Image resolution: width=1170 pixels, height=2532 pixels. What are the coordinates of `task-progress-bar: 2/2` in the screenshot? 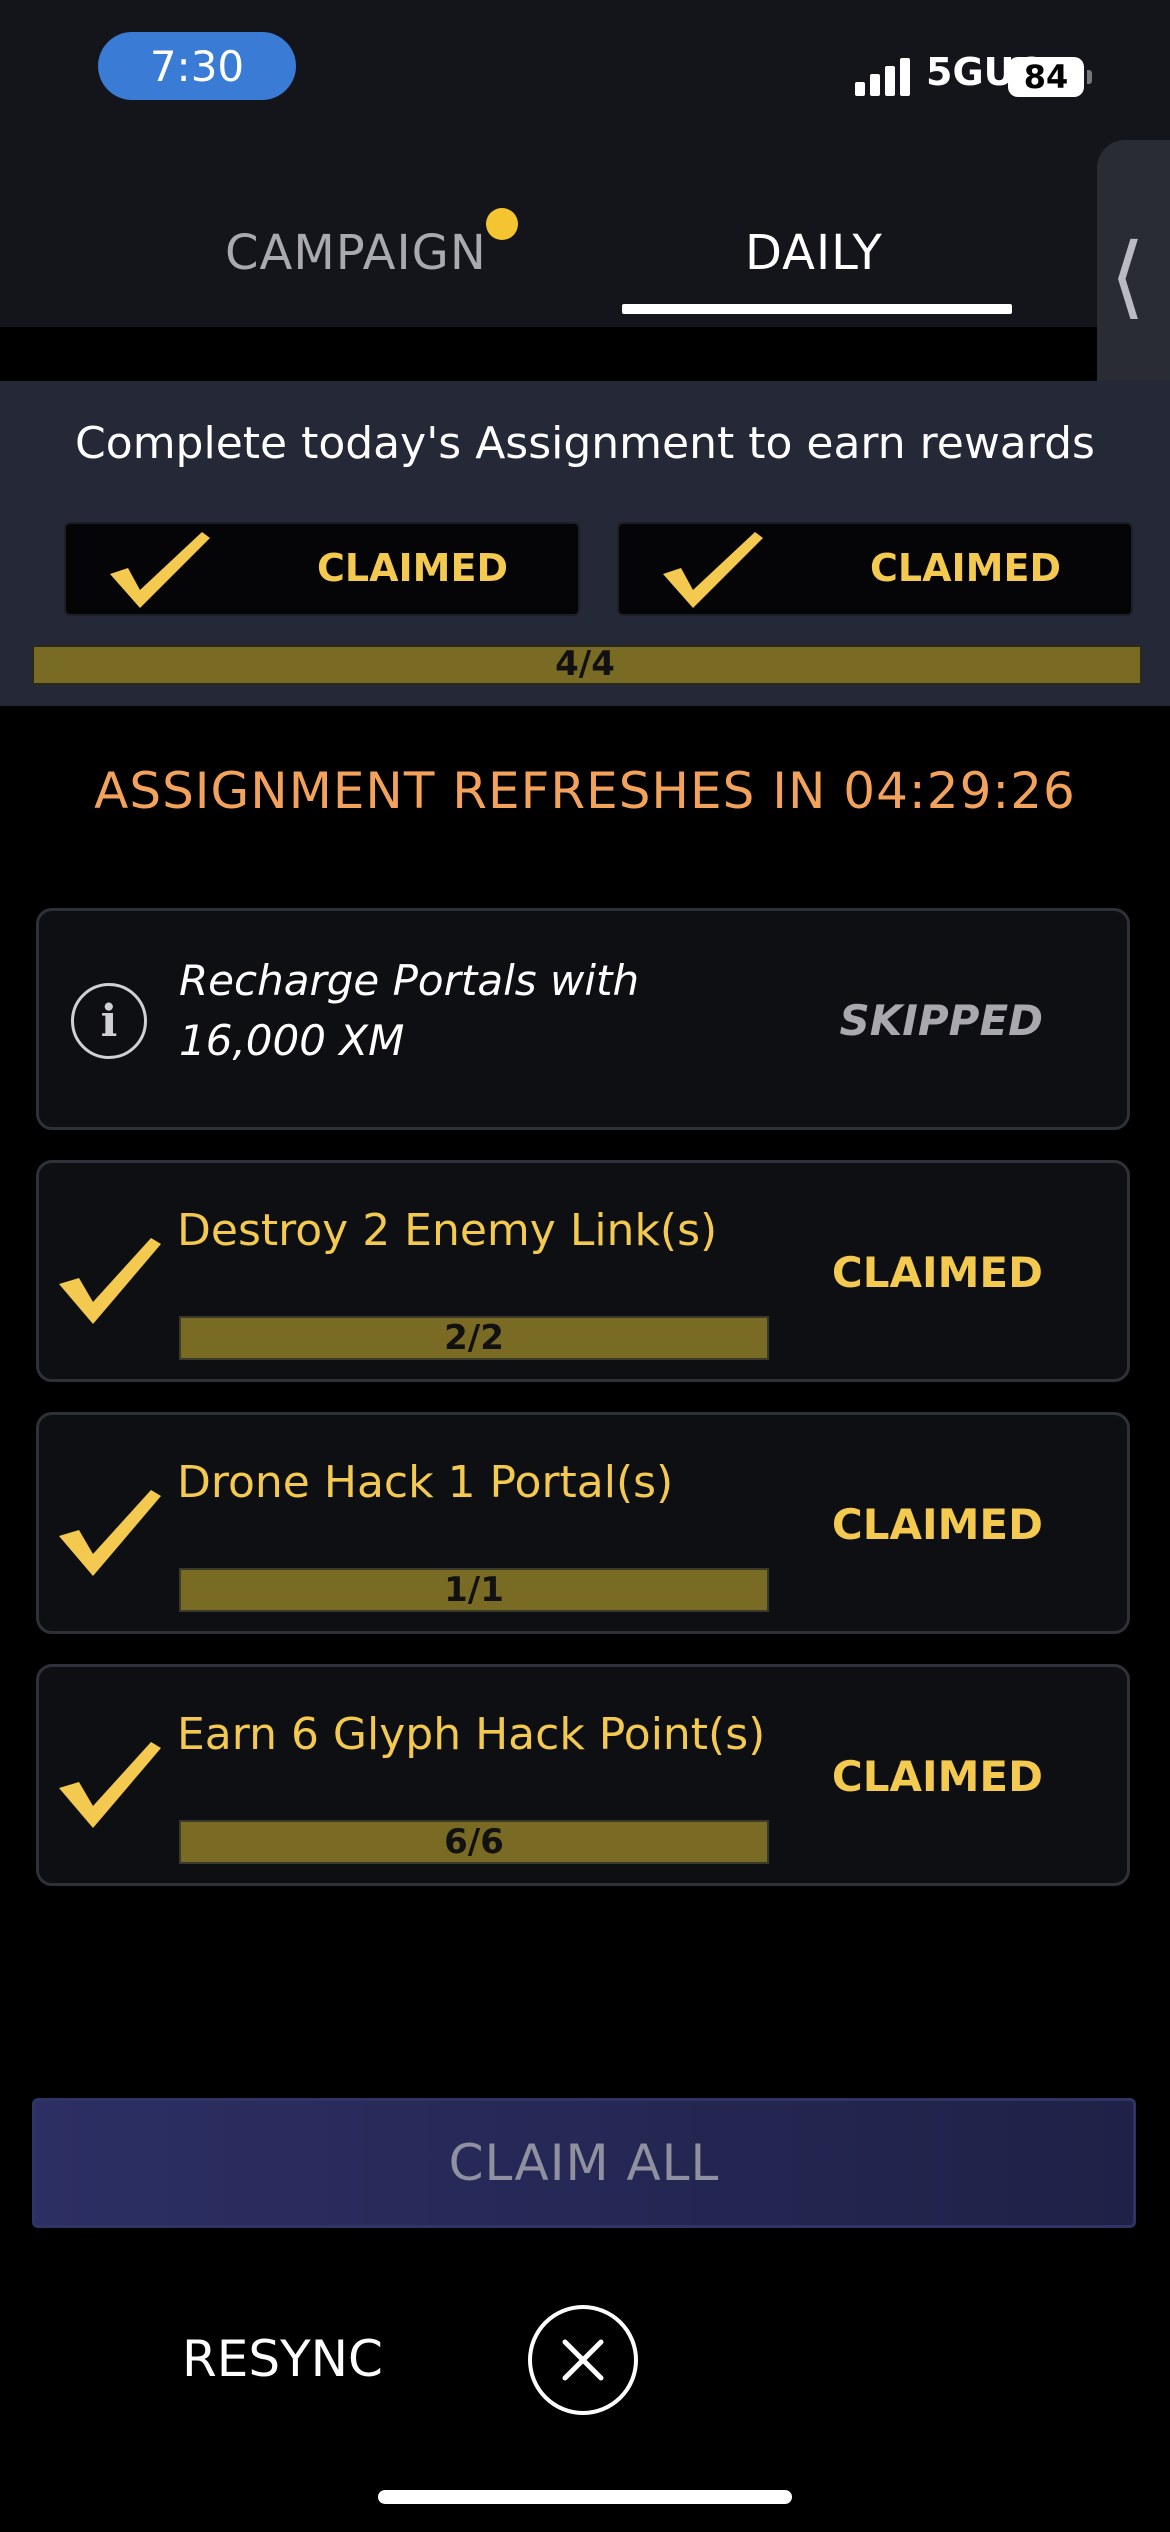 It's located at (474, 1338).